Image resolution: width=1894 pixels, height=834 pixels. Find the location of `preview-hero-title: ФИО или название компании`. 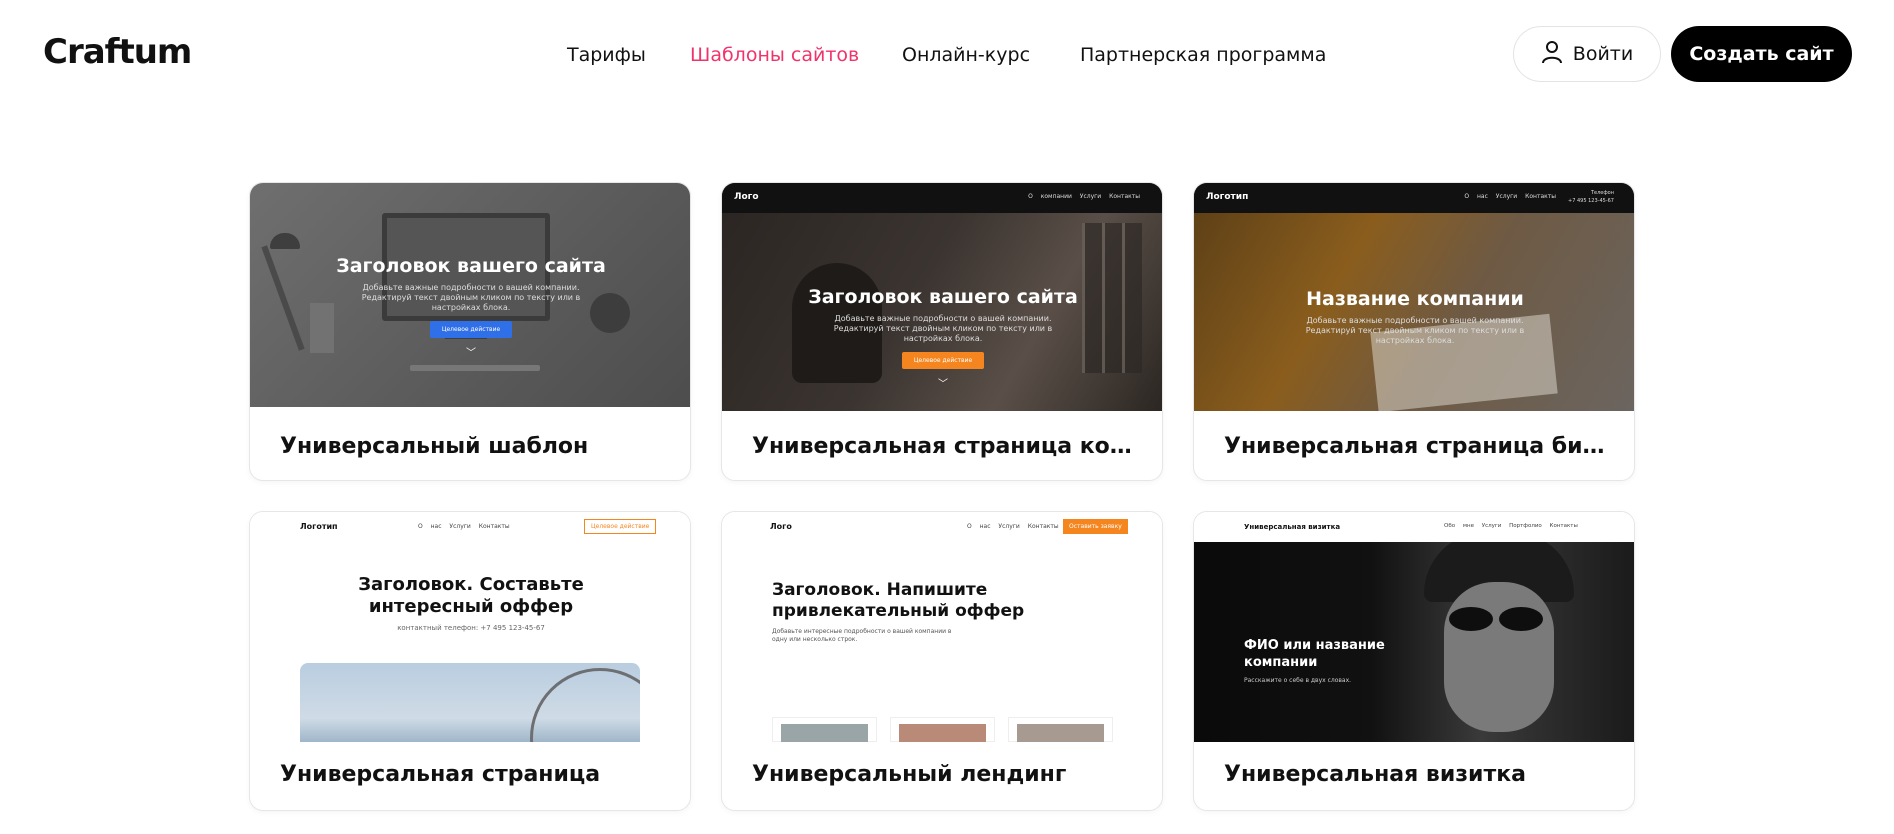

preview-hero-title: ФИО или название компании is located at coordinates (1314, 654).